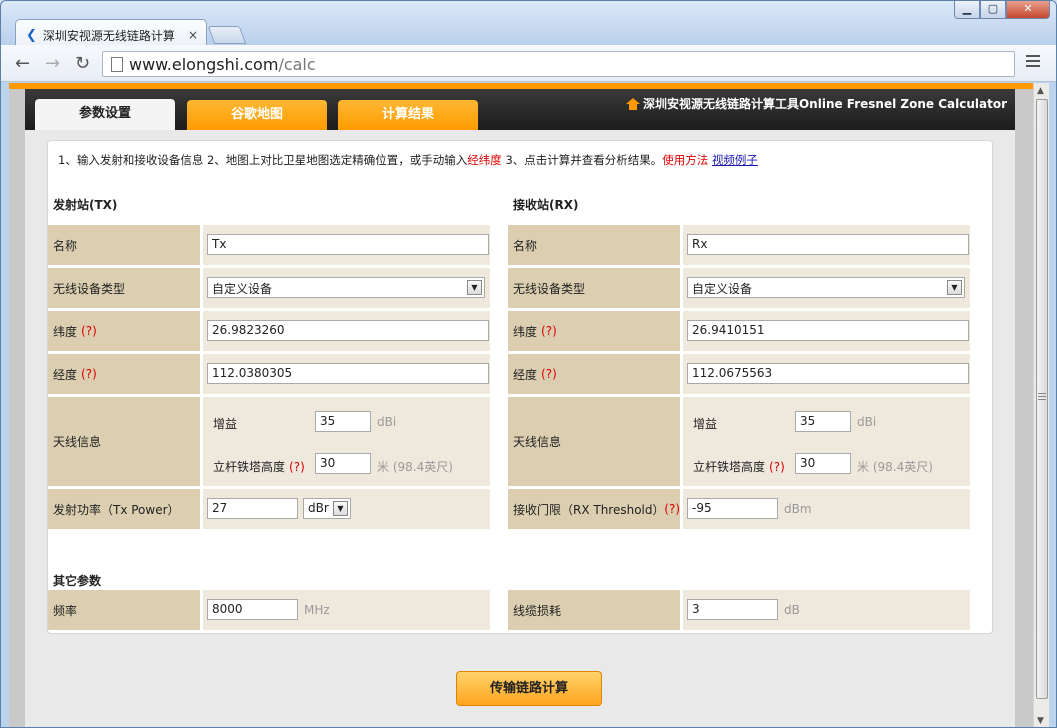 This screenshot has height=728, width=1057. I want to click on rx-height-label: 立杆铁塔高度 (?), so click(739, 466).